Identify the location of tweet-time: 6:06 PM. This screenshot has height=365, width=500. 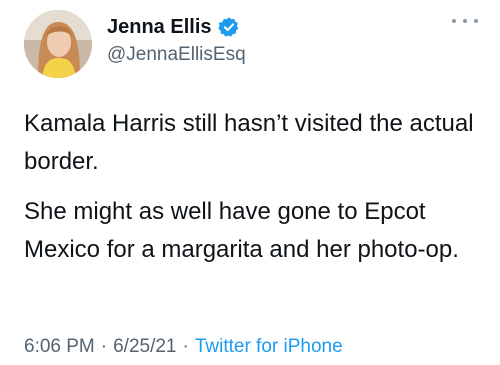
(59, 347).